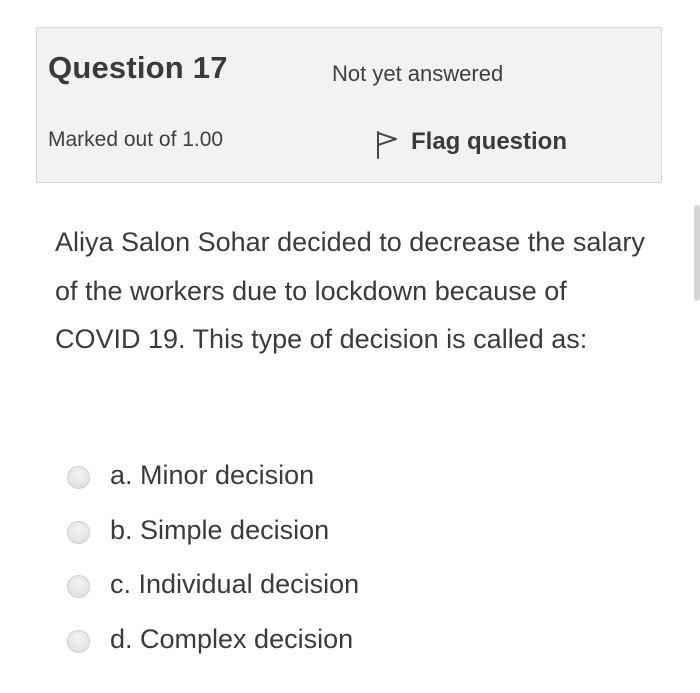  Describe the element at coordinates (235, 584) in the screenshot. I see `answer-label: c. Individual decision` at that location.